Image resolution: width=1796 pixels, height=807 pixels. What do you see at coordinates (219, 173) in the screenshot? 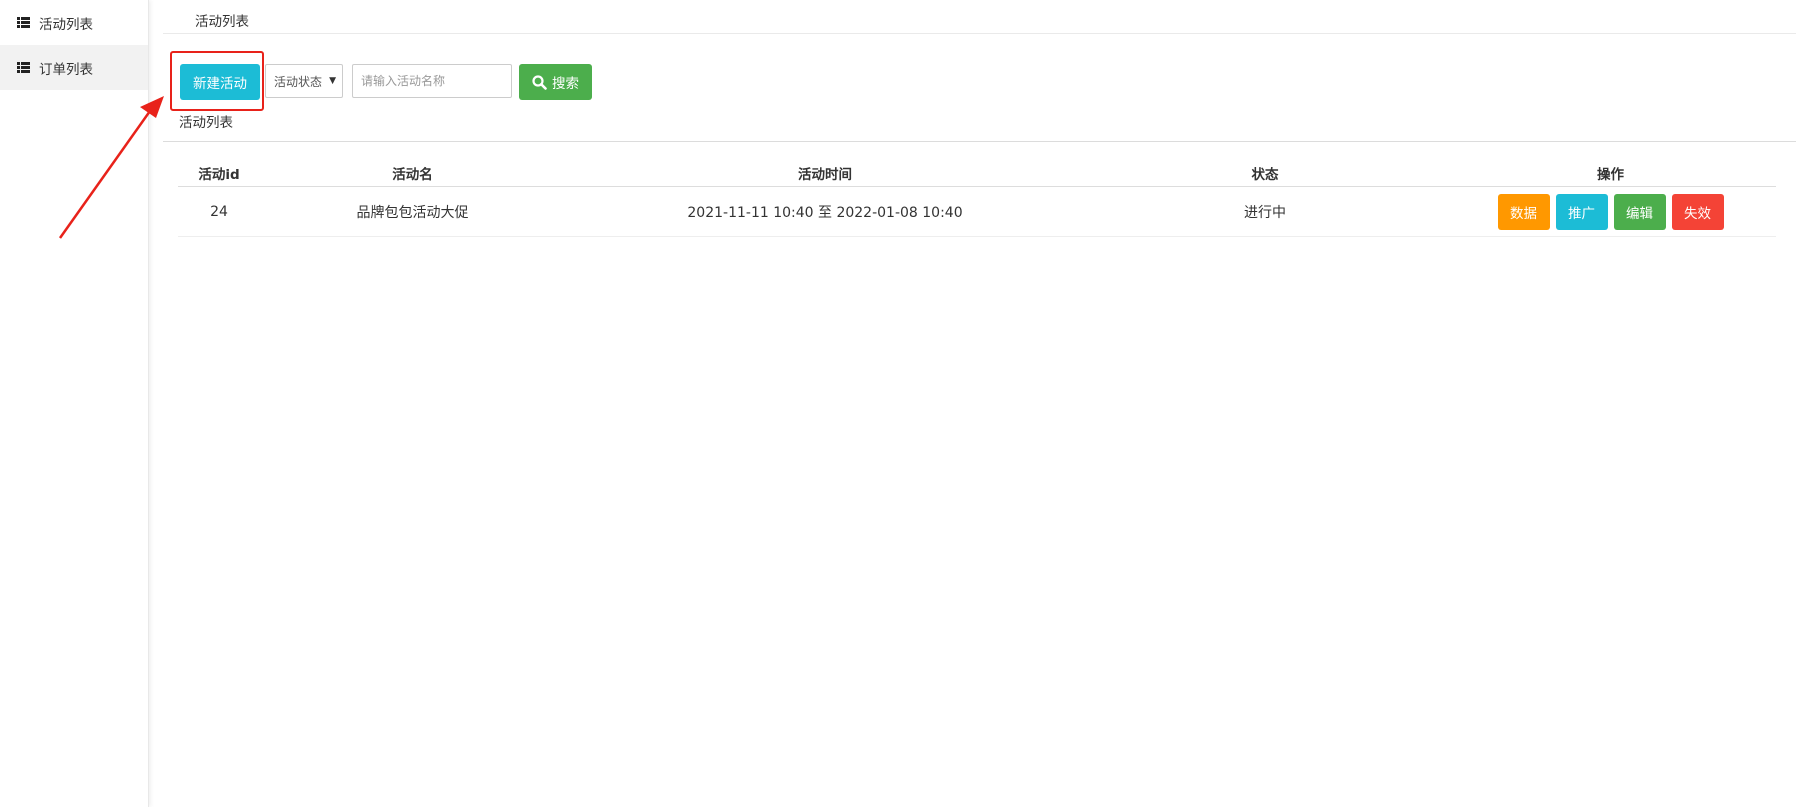
I see `column-header: 活动id` at bounding box center [219, 173].